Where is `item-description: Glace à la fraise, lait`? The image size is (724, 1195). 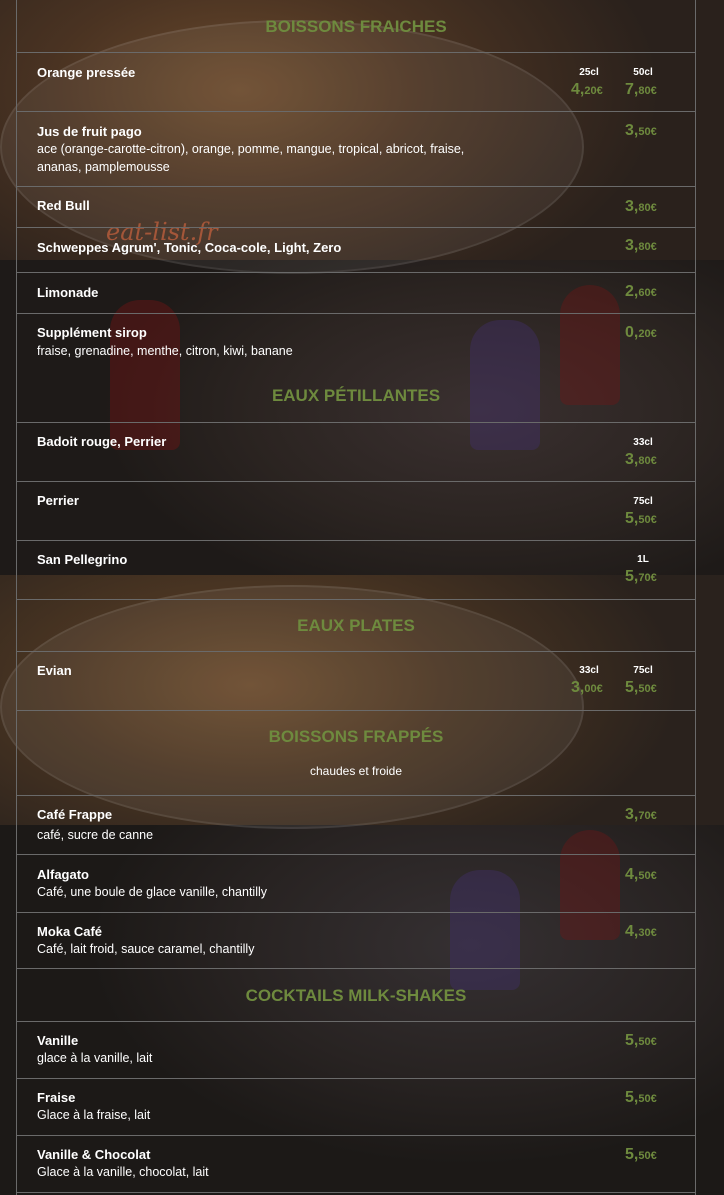 item-description: Glace à la fraise, lait is located at coordinates (94, 1115).